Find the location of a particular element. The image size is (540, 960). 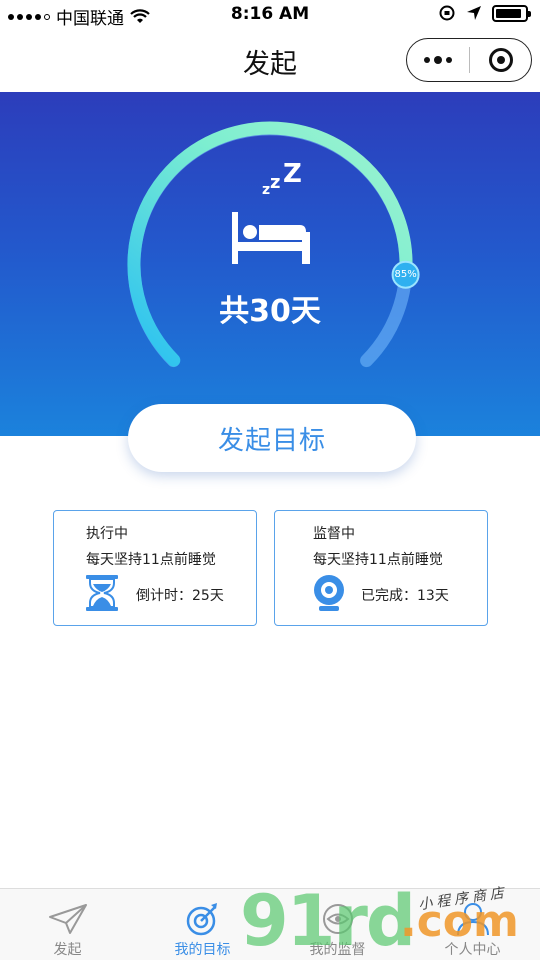

tab-label: 个人中心 is located at coordinates (472, 950).